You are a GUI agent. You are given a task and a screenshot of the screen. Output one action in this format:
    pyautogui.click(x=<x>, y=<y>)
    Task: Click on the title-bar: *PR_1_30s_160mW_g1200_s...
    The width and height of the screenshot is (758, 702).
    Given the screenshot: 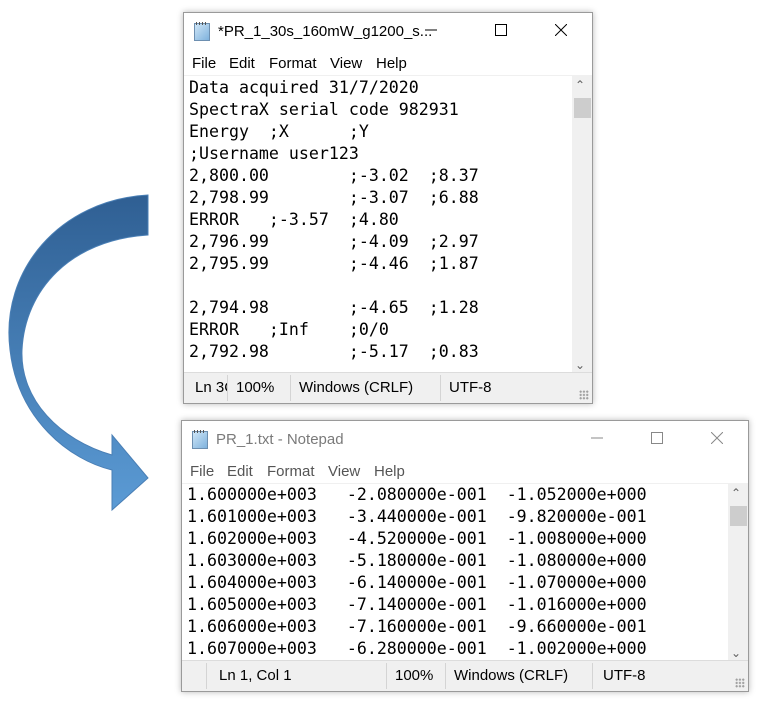 What is the action you would take?
    pyautogui.click(x=388, y=32)
    